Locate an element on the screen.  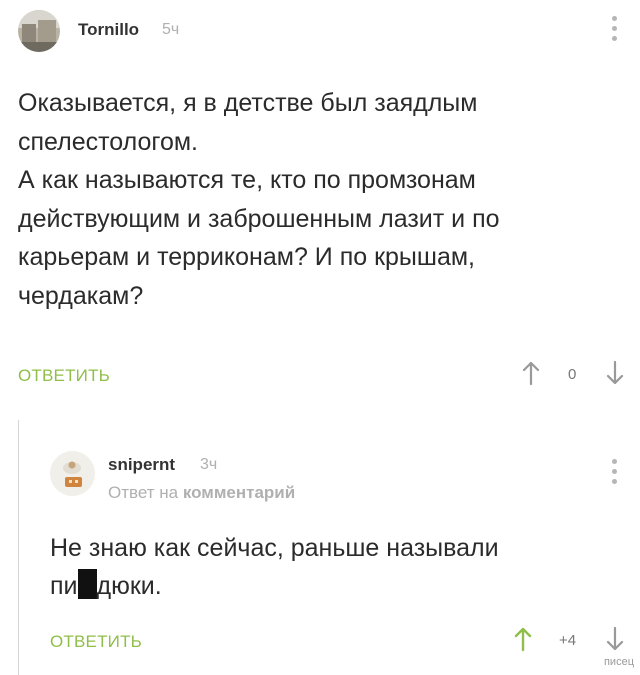
censor-block is located at coordinates (87, 584).